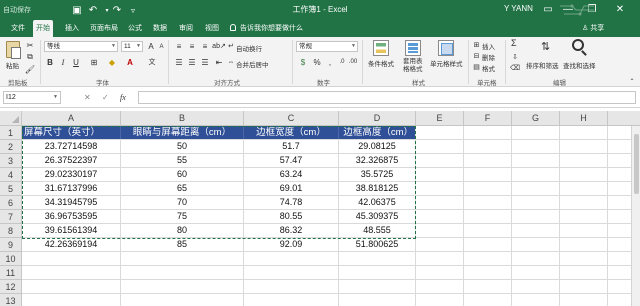  I want to click on close-icon: ✕, so click(620, 9).